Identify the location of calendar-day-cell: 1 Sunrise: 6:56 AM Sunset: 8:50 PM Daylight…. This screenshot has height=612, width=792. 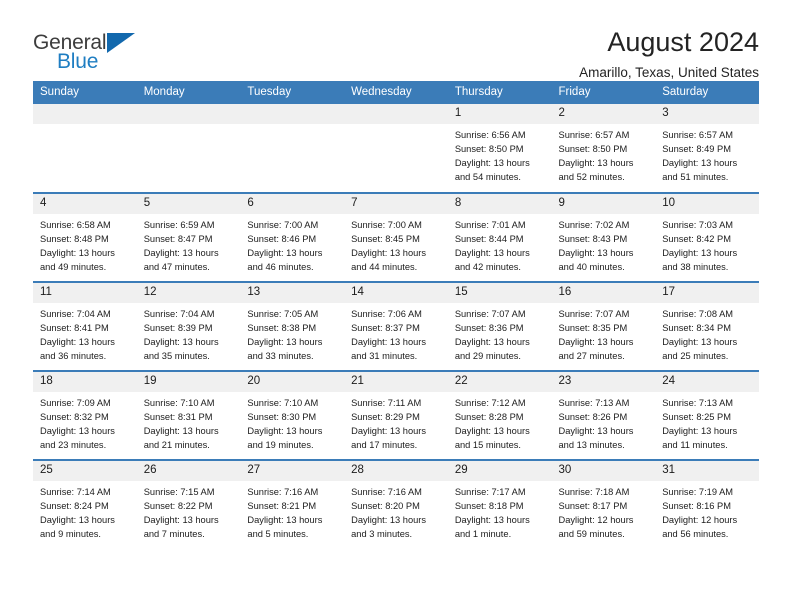
(499, 148).